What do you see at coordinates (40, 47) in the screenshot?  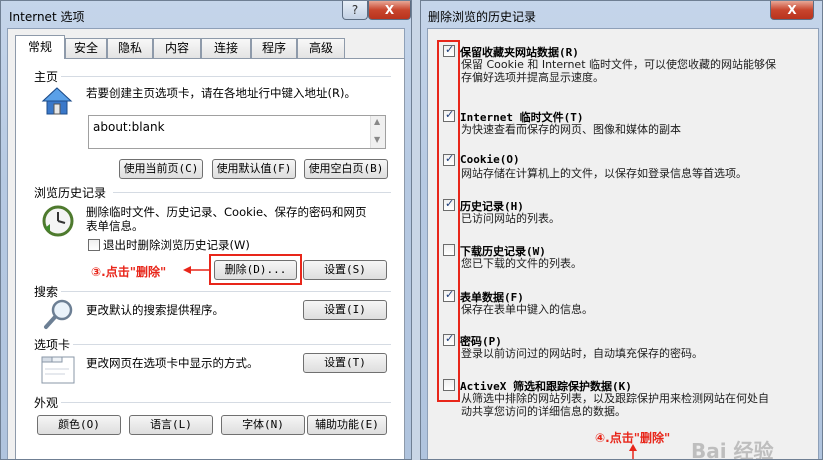 I see `tab-general: 常规` at bounding box center [40, 47].